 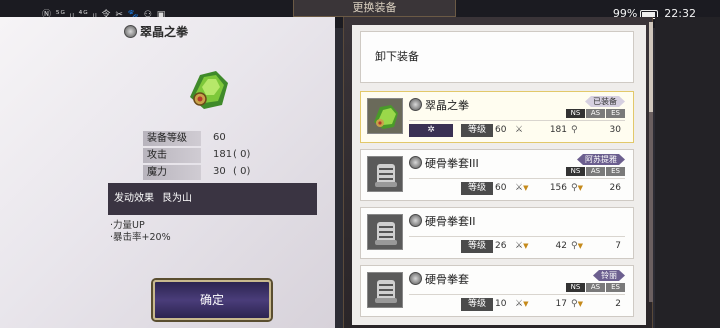 I want to click on magic-value: 26, so click(x=615, y=188).